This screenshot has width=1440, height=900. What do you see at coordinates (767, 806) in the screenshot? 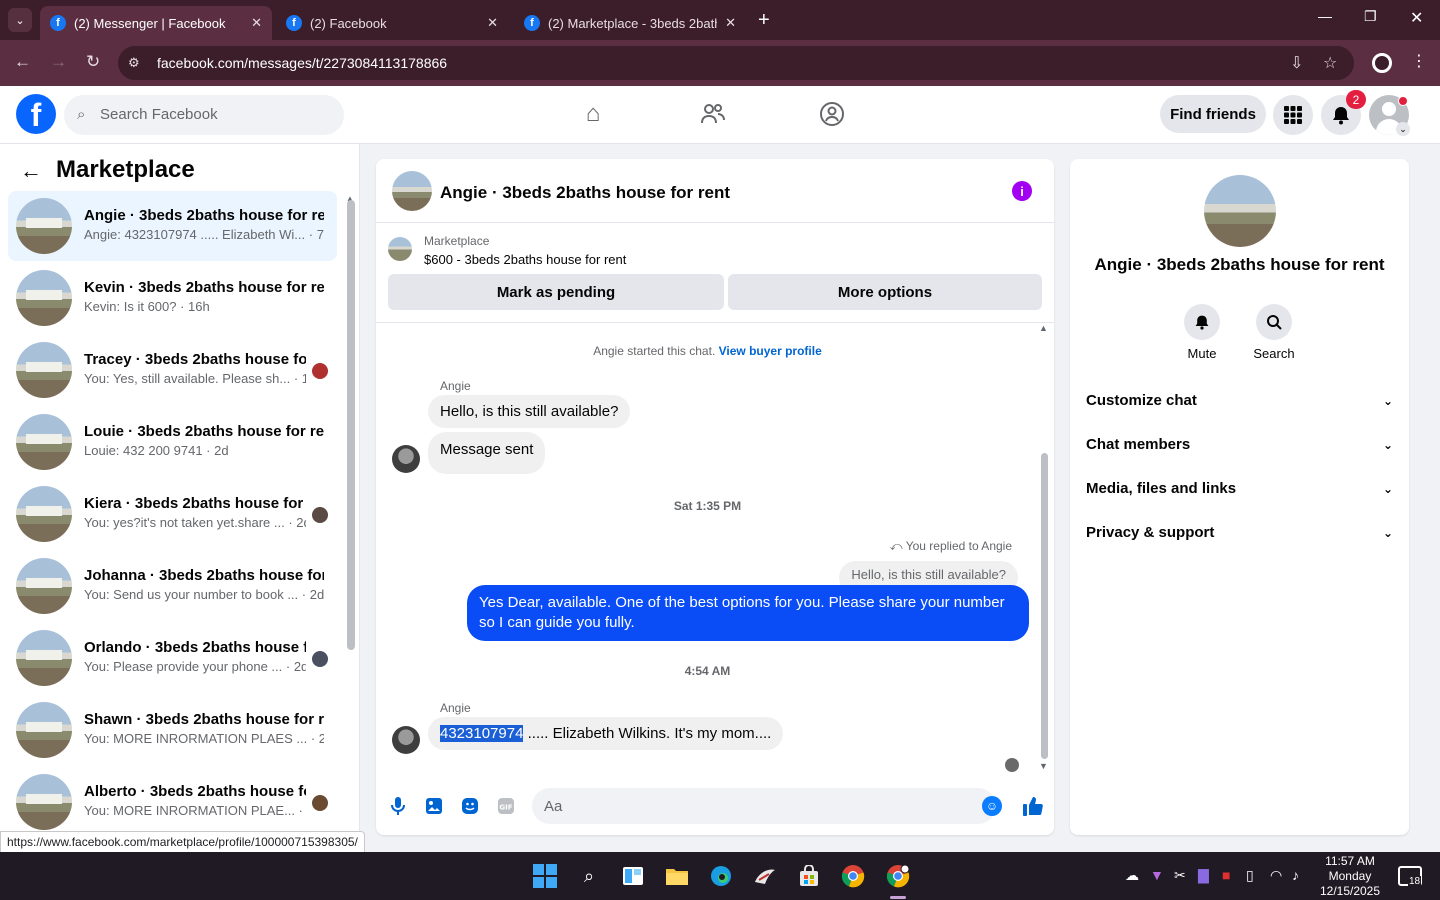
I see `message-input: Aa ☺` at bounding box center [767, 806].